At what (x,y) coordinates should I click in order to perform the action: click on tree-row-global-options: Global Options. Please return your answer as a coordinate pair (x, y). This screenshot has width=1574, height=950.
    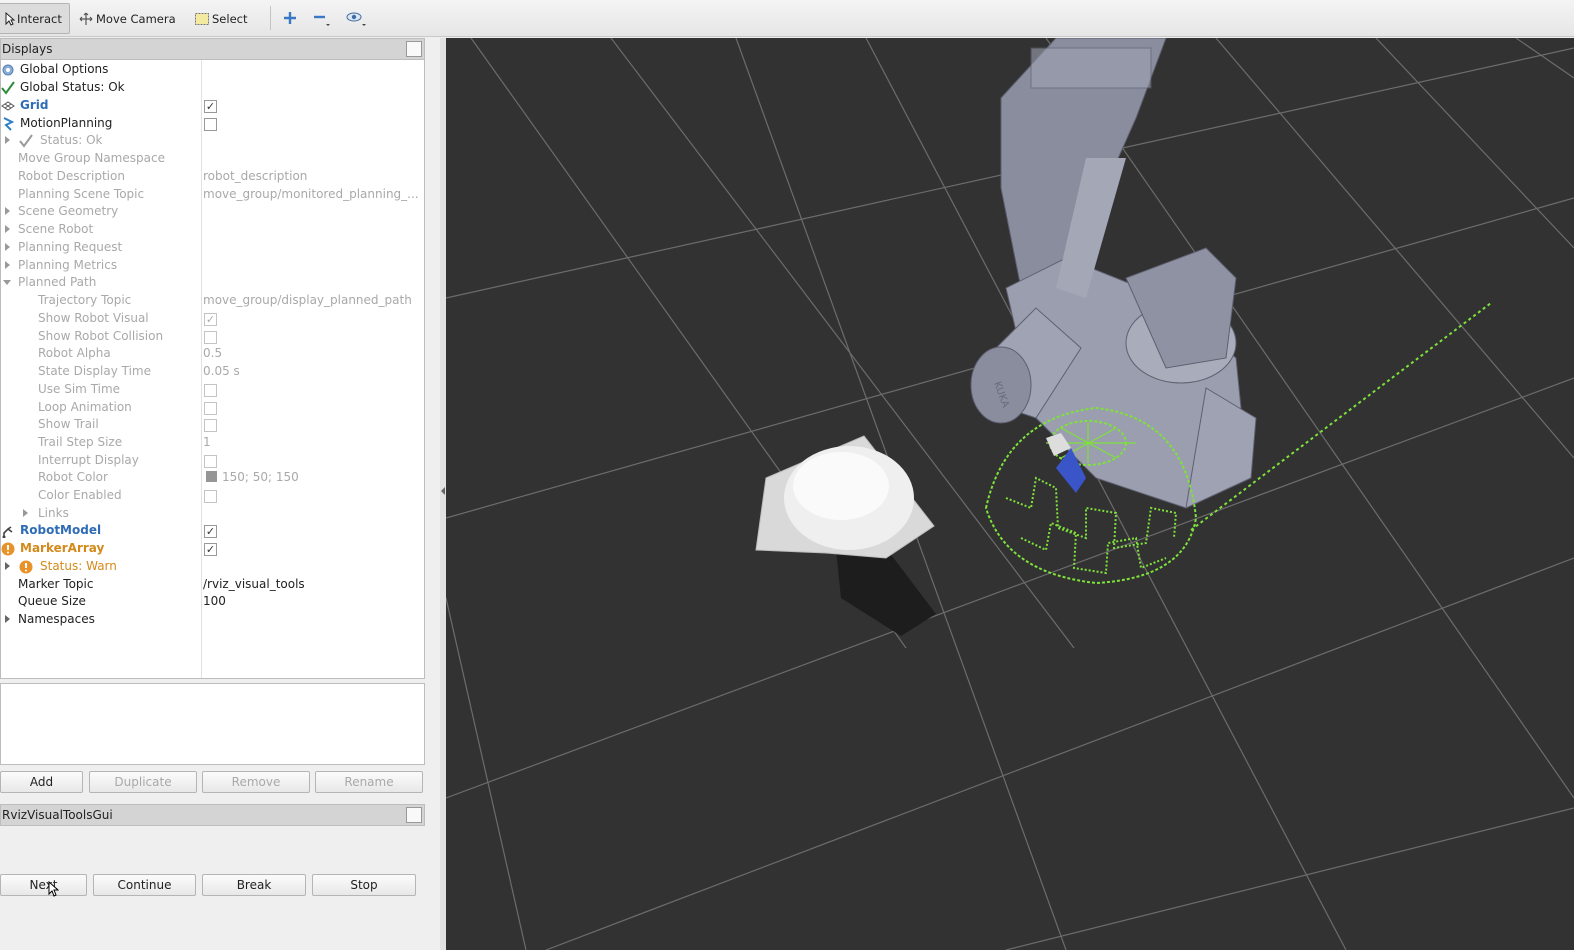
    Looking at the image, I should click on (212, 70).